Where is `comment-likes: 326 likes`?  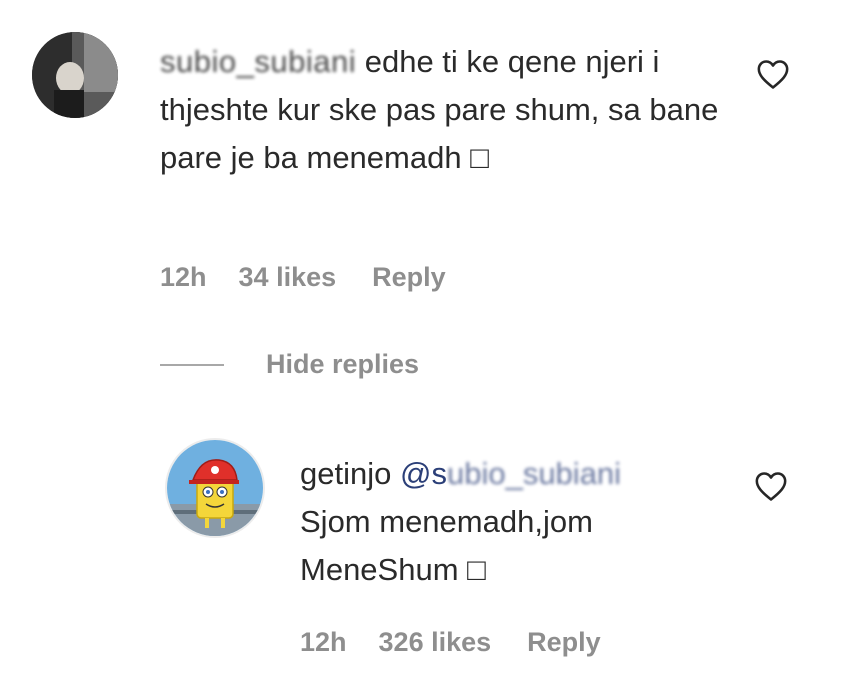
comment-likes: 326 likes is located at coordinates (435, 642).